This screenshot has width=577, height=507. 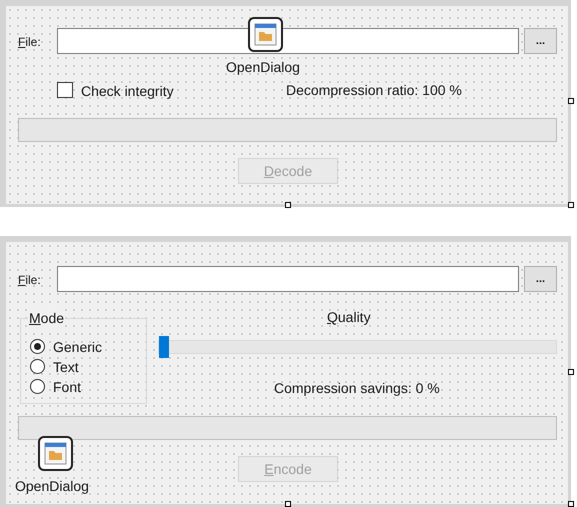 I want to click on savings-label: Compression savings: 0 %, so click(x=357, y=388).